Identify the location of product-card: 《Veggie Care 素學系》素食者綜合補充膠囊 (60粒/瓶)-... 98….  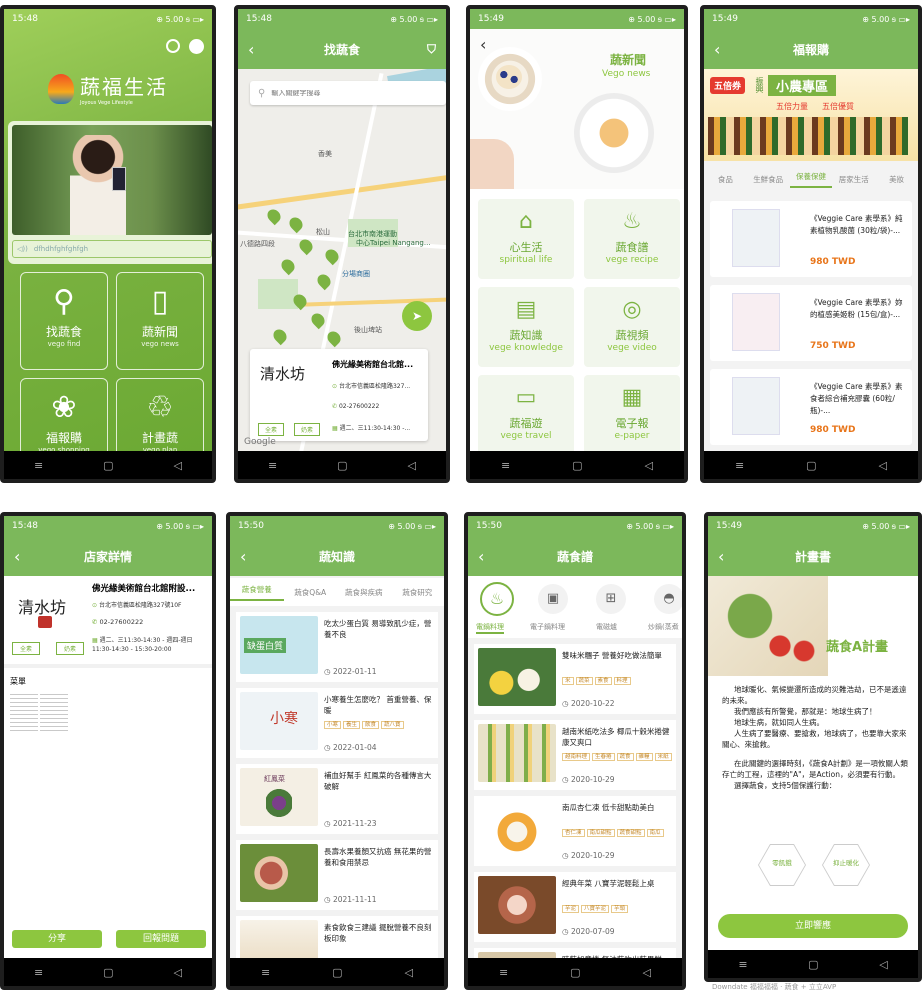
(811, 407).